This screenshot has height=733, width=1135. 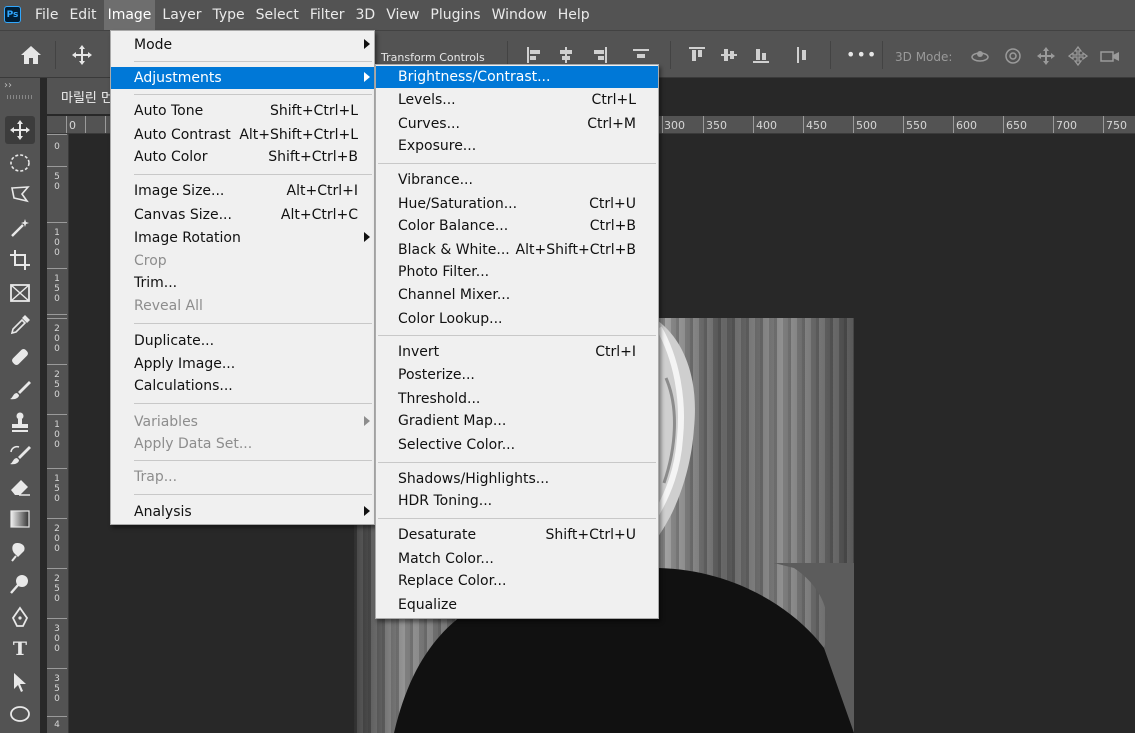 I want to click on eyedropper-tool, so click(x=20, y=325).